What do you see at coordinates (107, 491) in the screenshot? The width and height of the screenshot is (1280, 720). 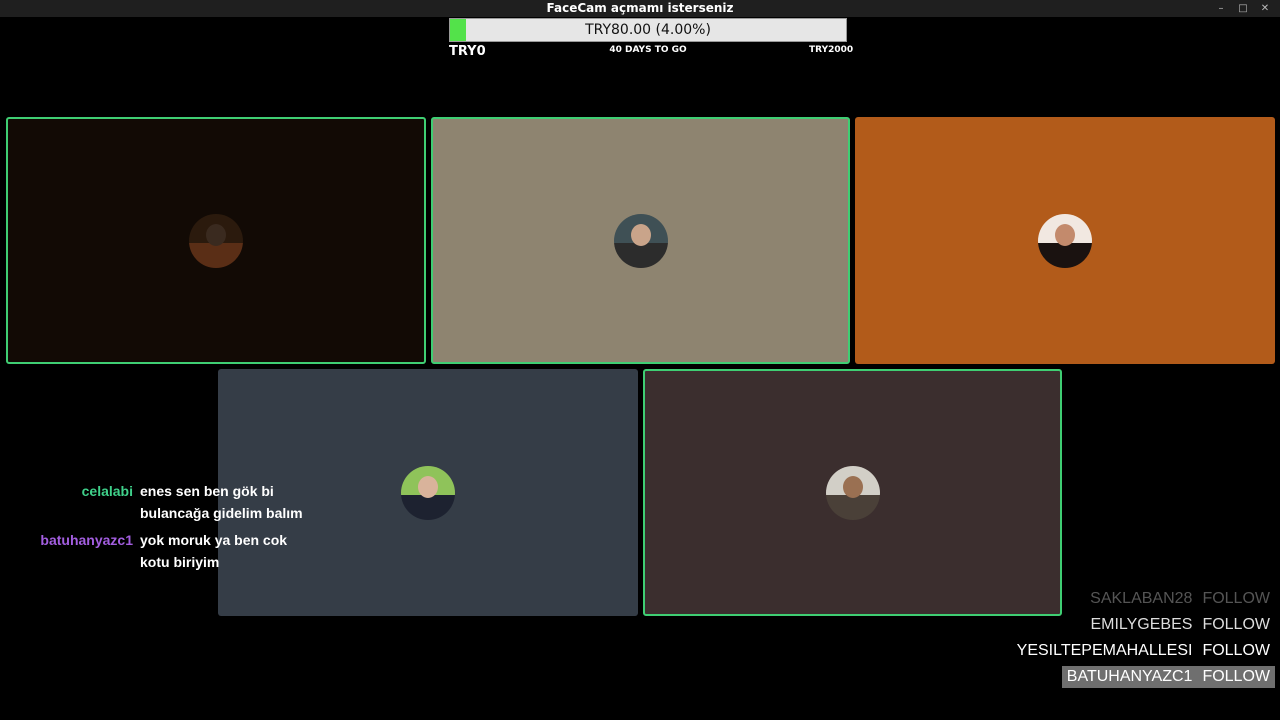 I see `chat-username: celalabi` at bounding box center [107, 491].